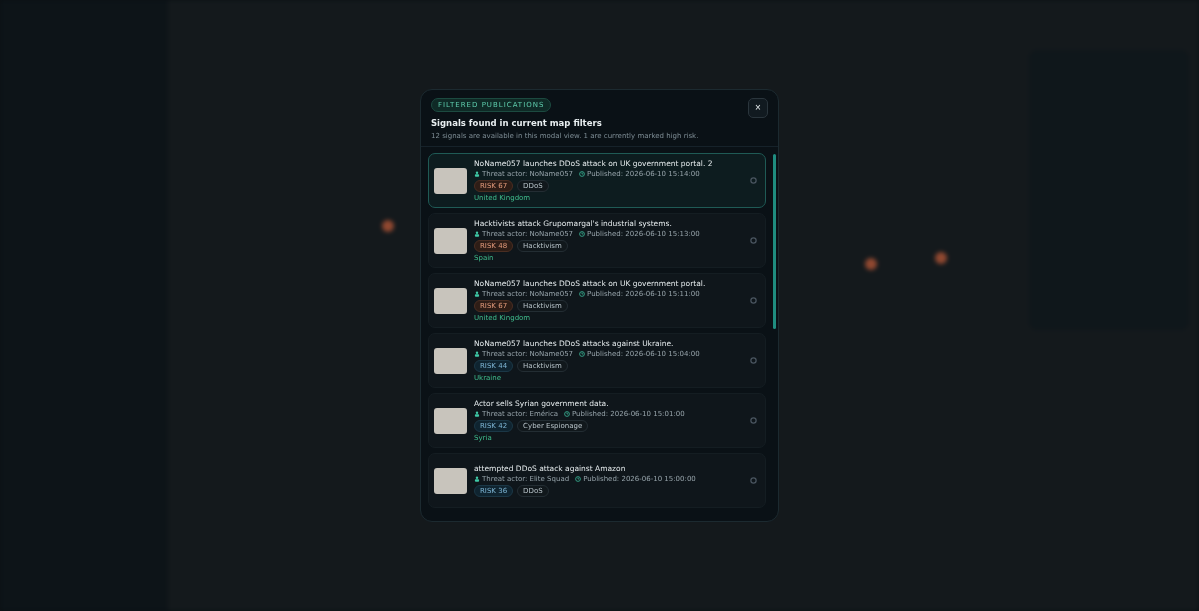 This screenshot has width=1199, height=611. Describe the element at coordinates (516, 123) in the screenshot. I see `modal-title: Signals found in current map filters` at that location.